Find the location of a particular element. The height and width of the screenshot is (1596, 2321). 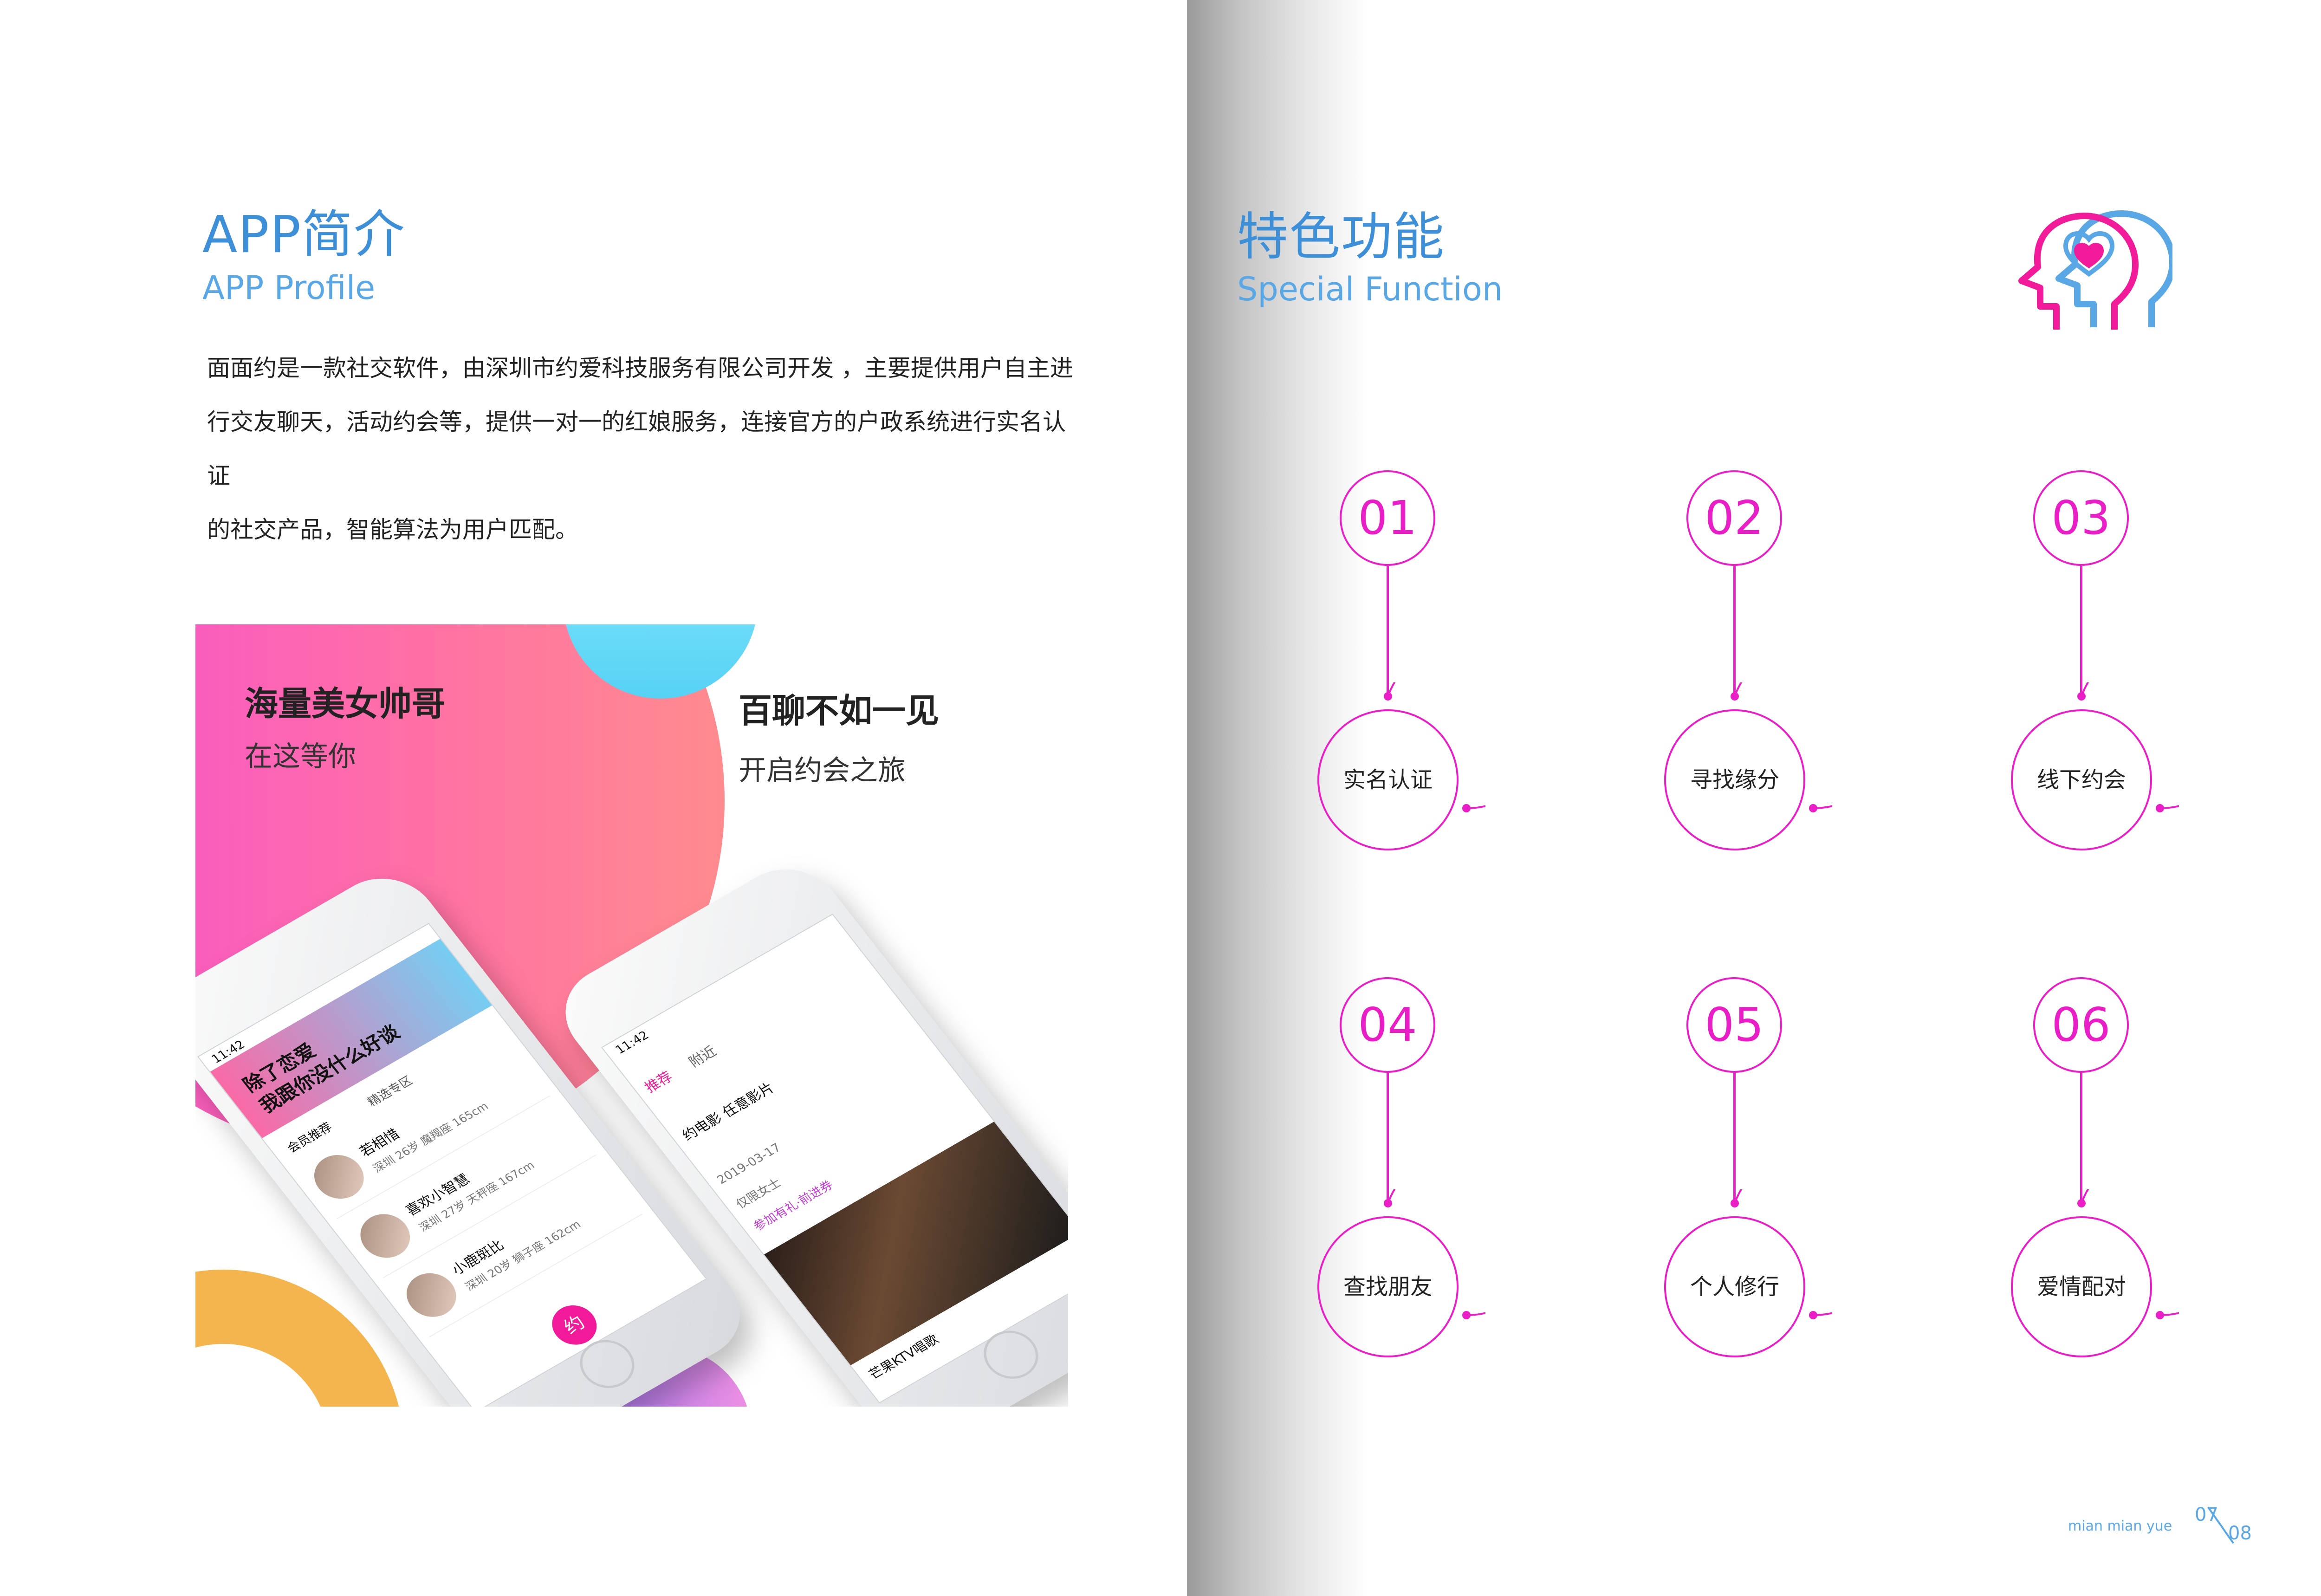

feature-label: 个人修行 is located at coordinates (1734, 1287).